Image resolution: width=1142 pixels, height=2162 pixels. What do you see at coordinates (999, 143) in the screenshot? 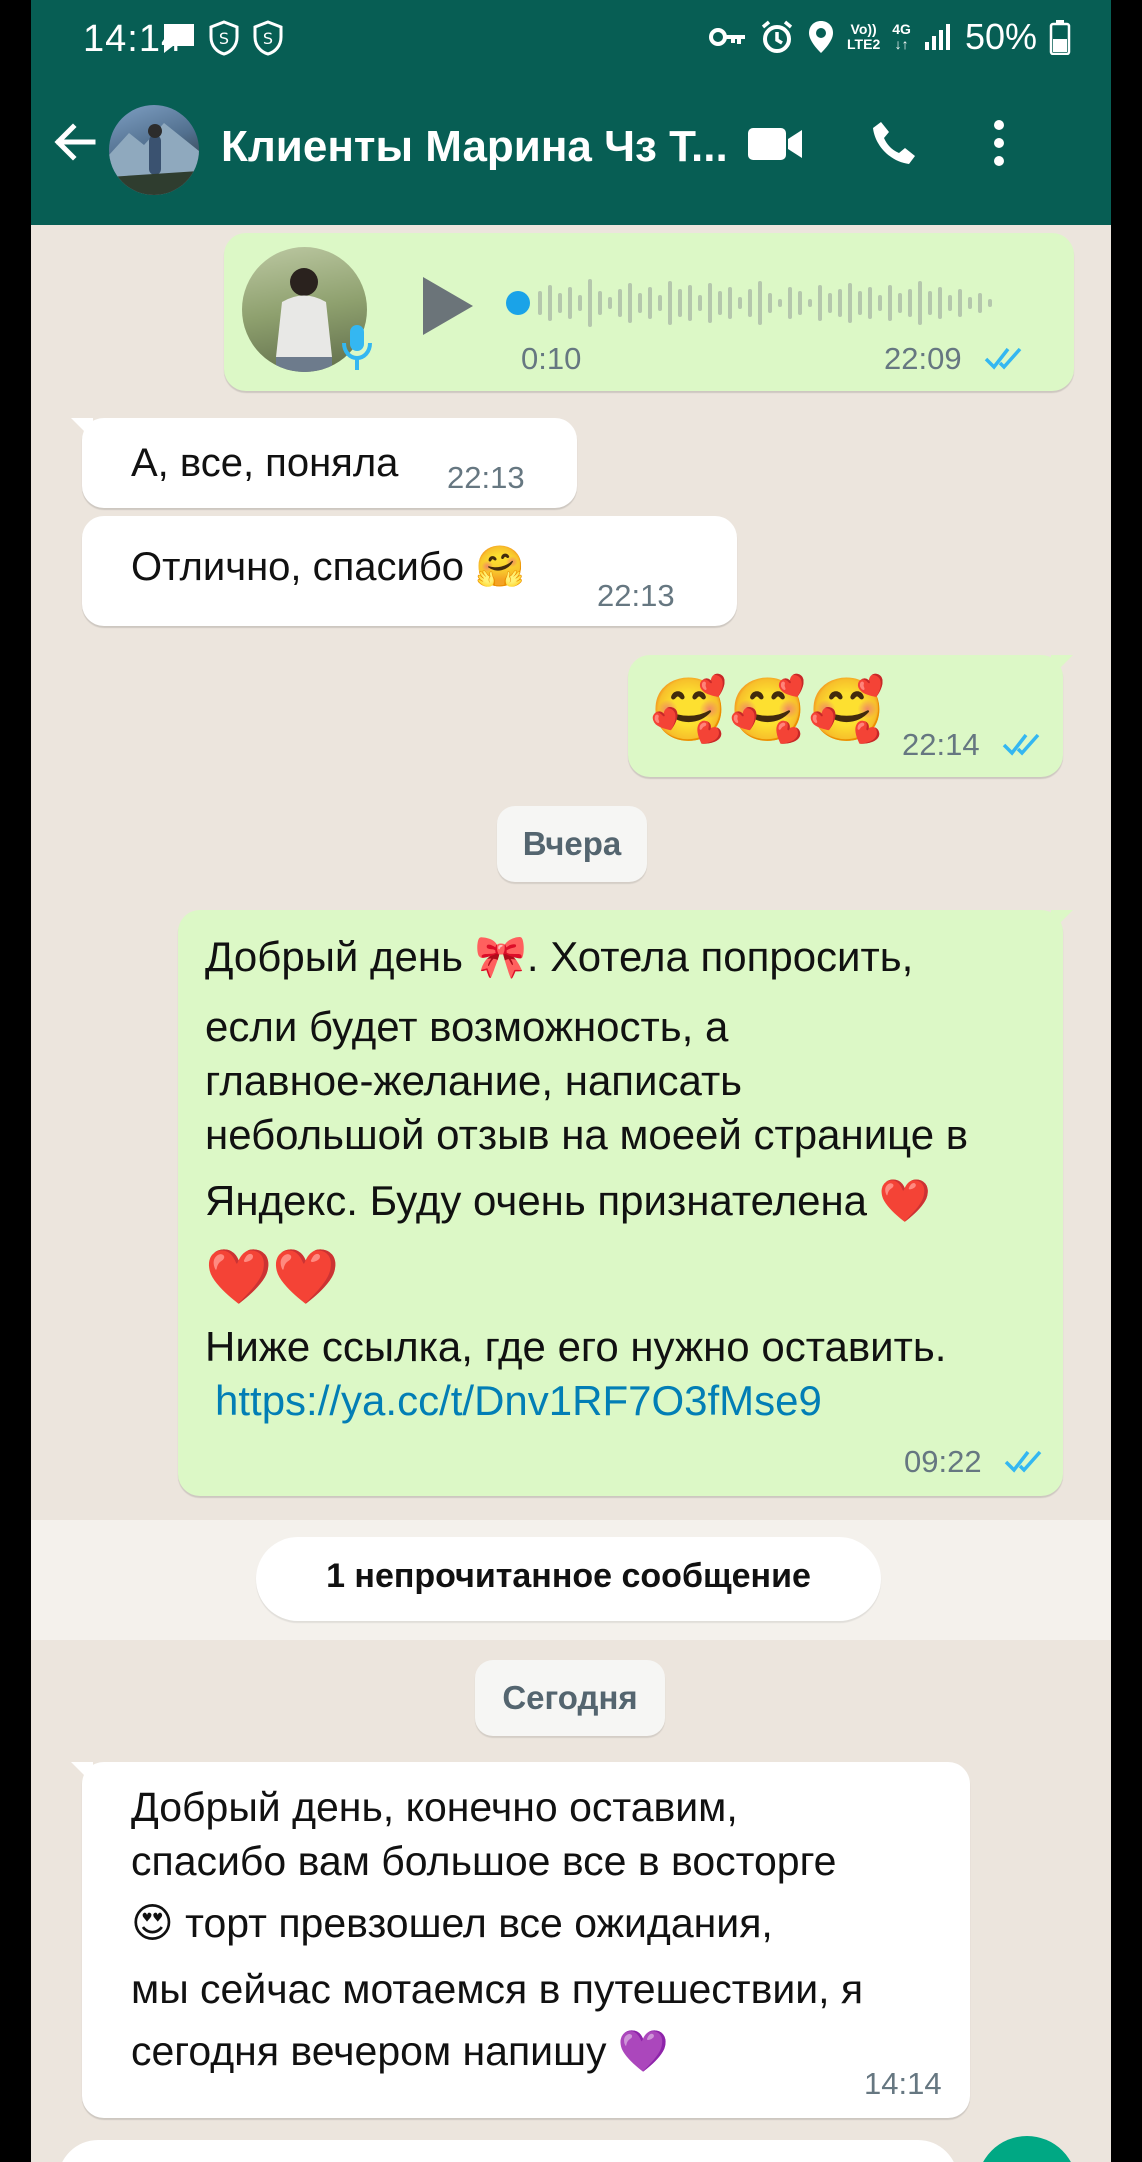
I see `more-options-icon` at bounding box center [999, 143].